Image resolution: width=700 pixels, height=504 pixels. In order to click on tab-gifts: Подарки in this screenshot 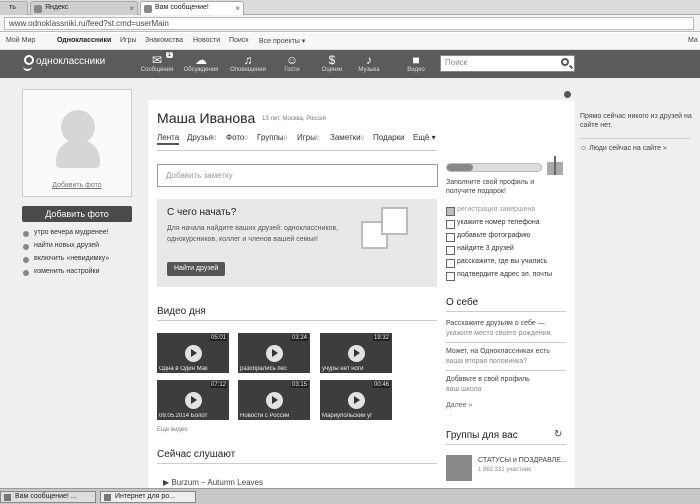, I will do `click(389, 137)`.